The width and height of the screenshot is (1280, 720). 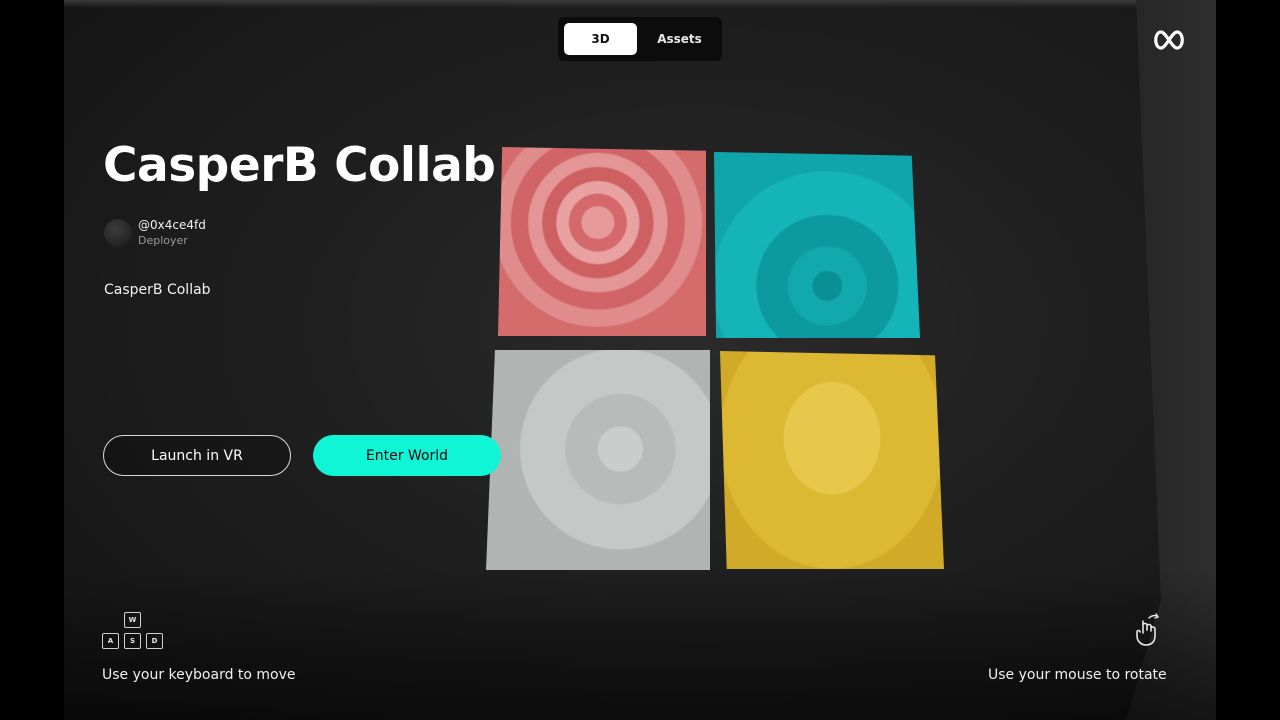 What do you see at coordinates (832, 460) in the screenshot?
I see `artwork-yellow` at bounding box center [832, 460].